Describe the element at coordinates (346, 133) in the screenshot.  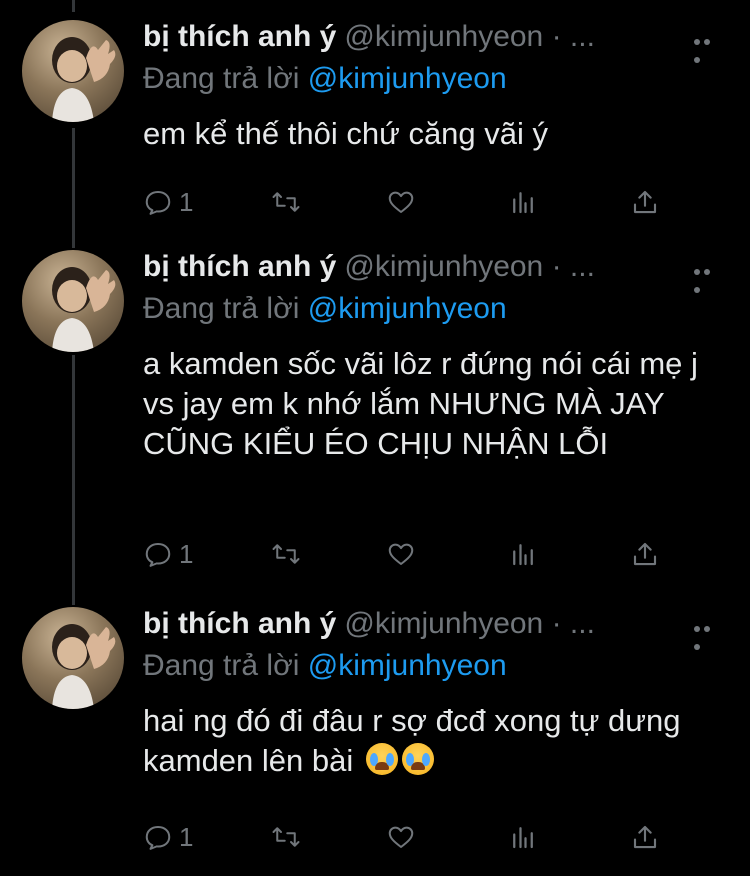
I see `tweet-text: em kể thế thôi chứ căng vãi ý` at that location.